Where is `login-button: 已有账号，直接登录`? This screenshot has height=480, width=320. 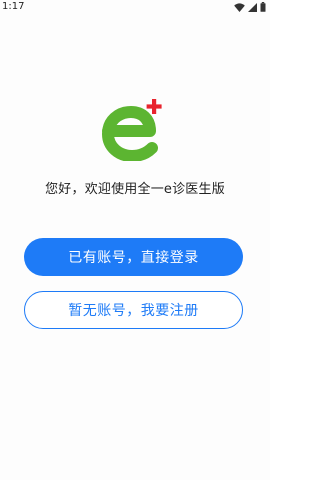
login-button: 已有账号，直接登录 is located at coordinates (133, 257).